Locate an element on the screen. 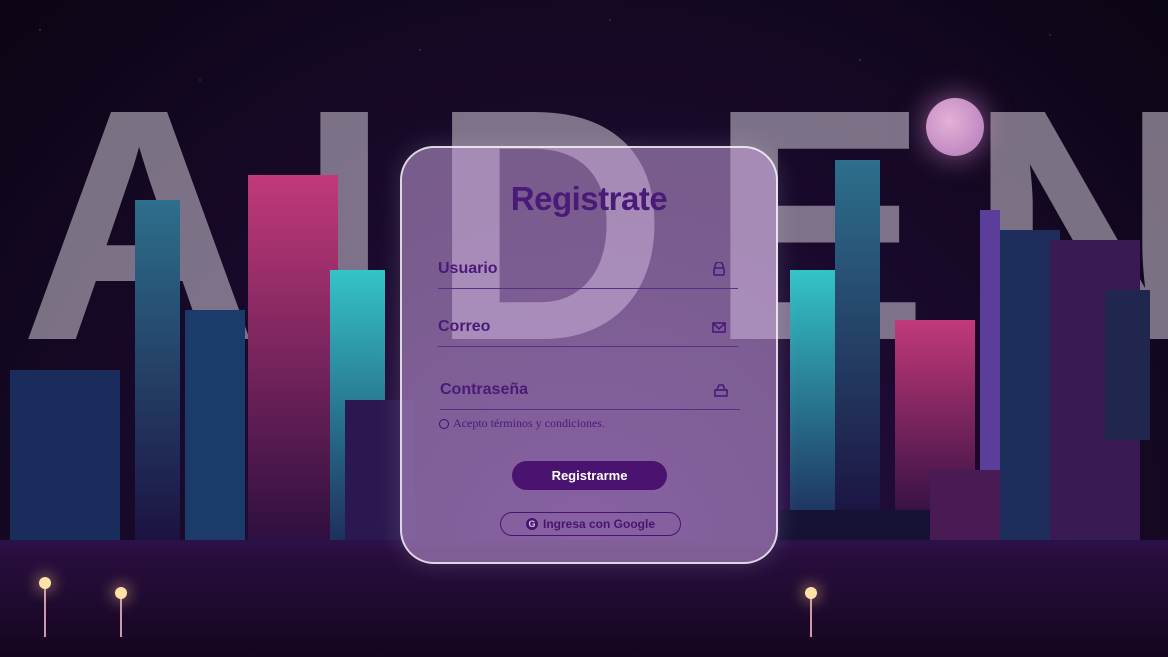 The image size is (1168, 657). user-icon is located at coordinates (719, 269).